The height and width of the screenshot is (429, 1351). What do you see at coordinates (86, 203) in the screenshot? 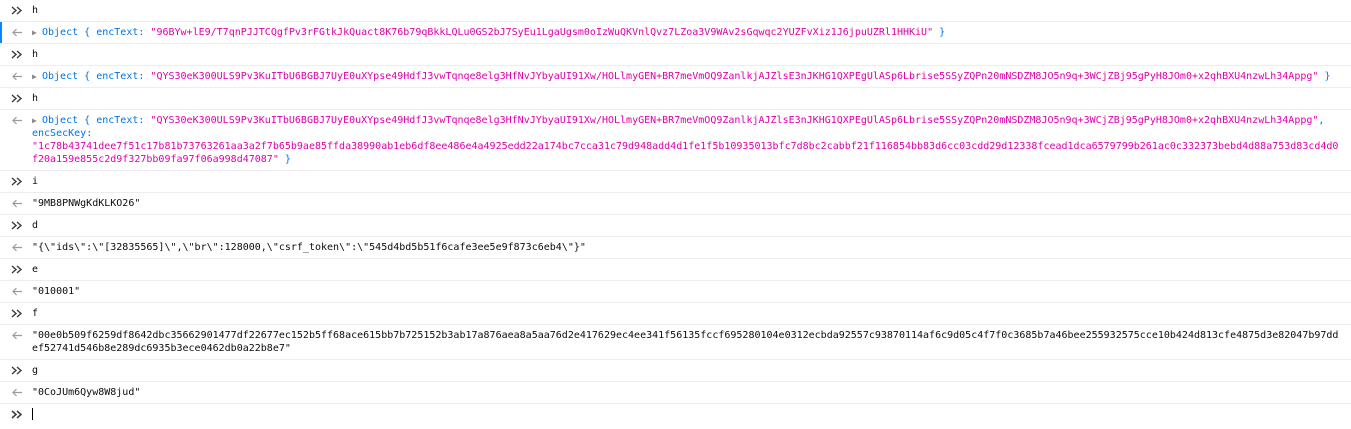
I see `string-result: "9MB8PNWgKdKLKO26"` at bounding box center [86, 203].